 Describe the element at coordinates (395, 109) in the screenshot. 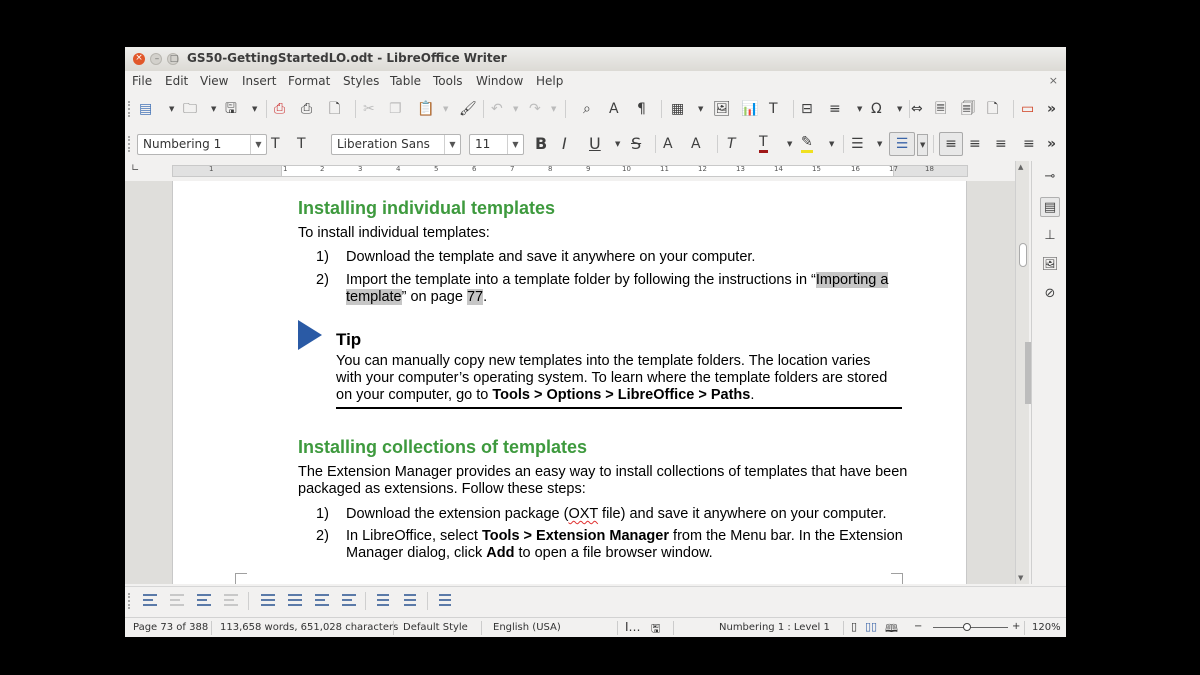

I see `copy-icon: ❐` at that location.